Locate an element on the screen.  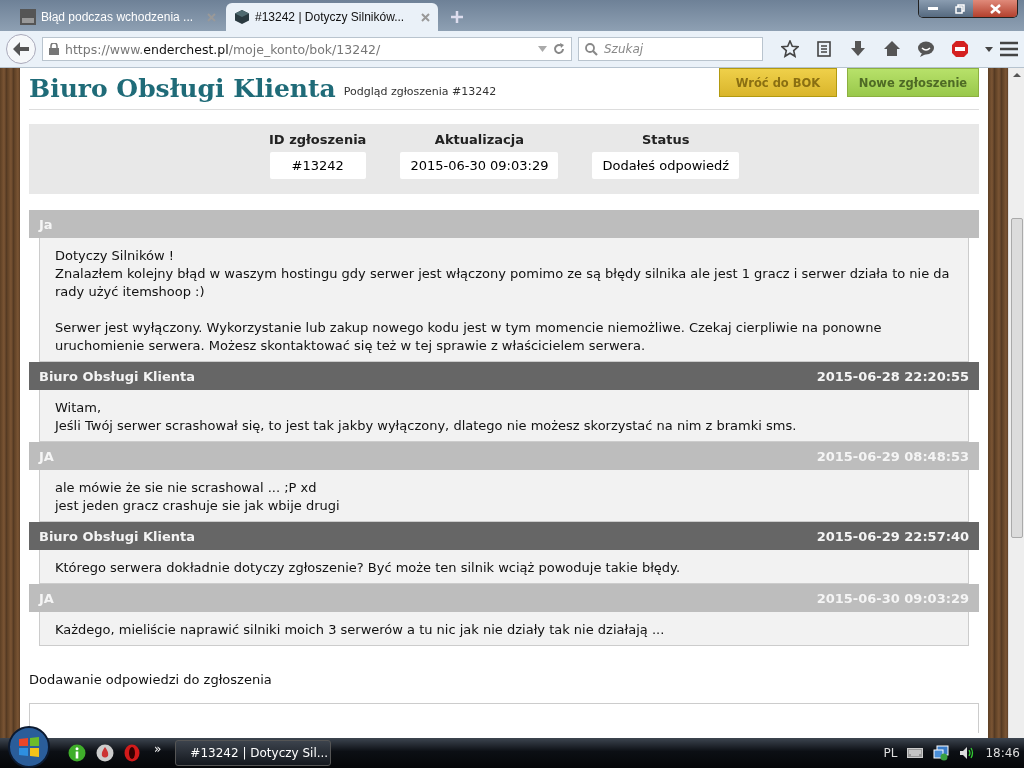
reading-list-icon is located at coordinates (824, 49).